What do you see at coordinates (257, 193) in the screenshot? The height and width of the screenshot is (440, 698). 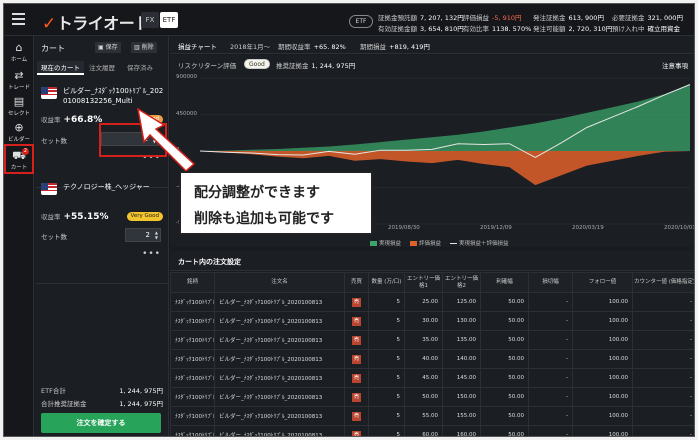 I see `callout-line-1: 配分調整ができます` at bounding box center [257, 193].